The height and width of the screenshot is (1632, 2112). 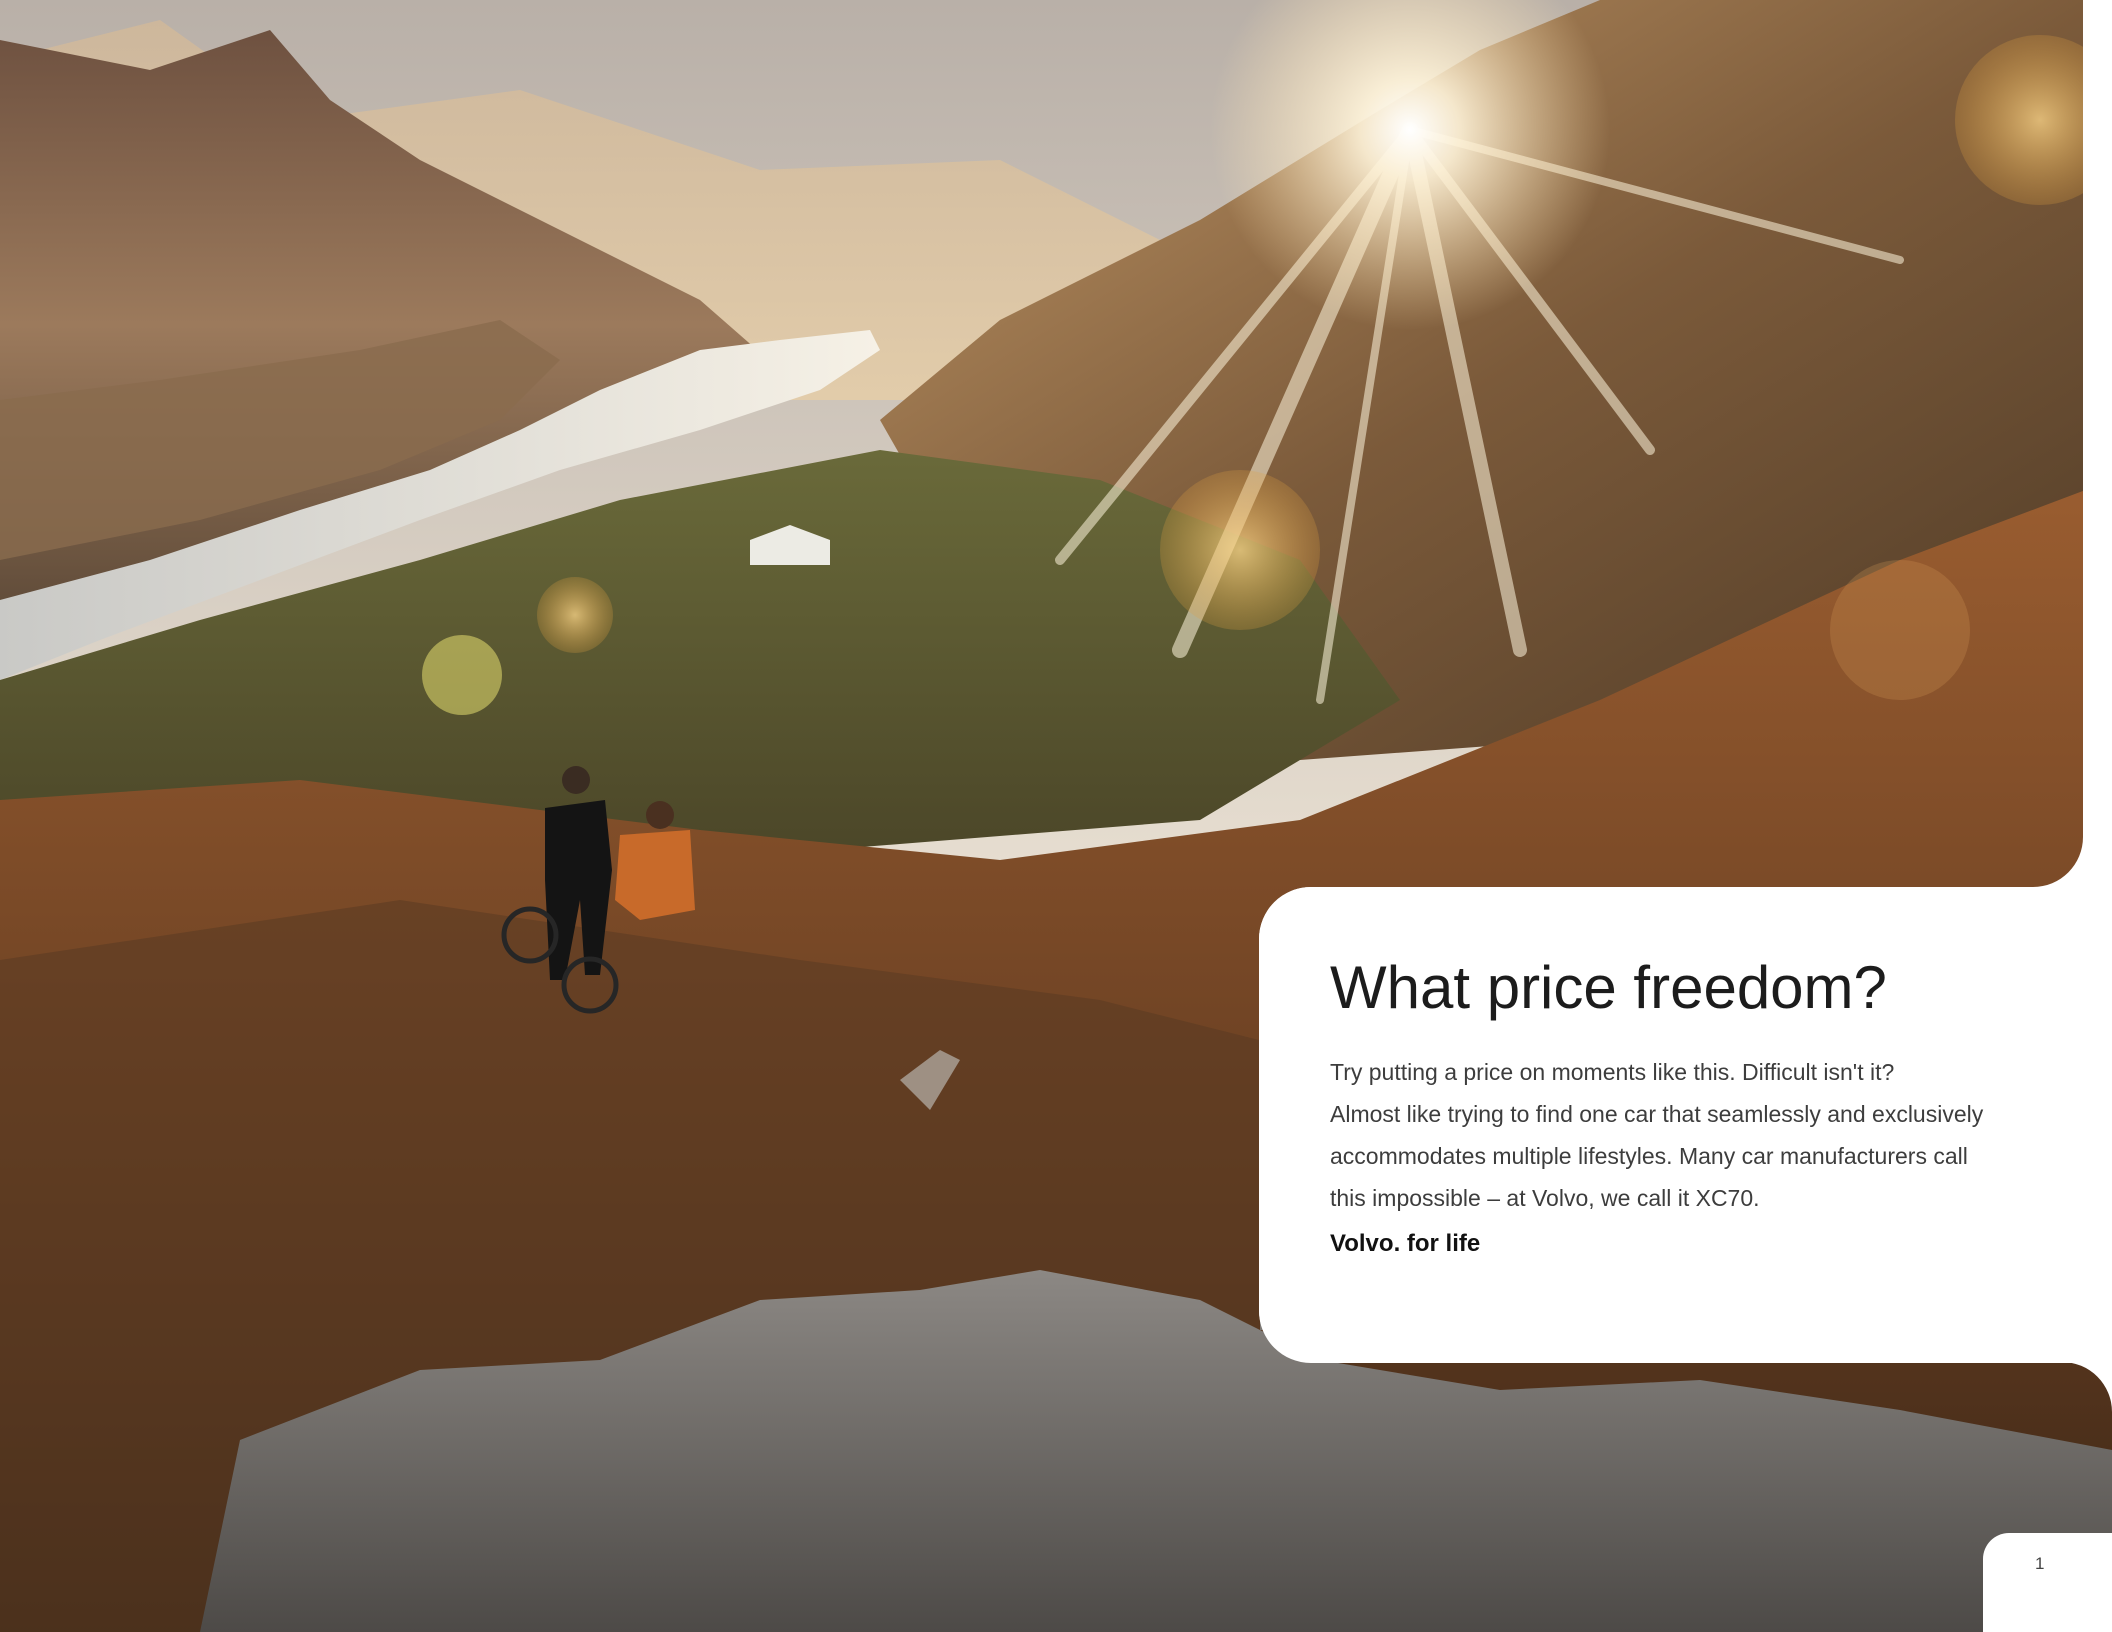 I want to click on page-number: 1, so click(x=2040, y=1563).